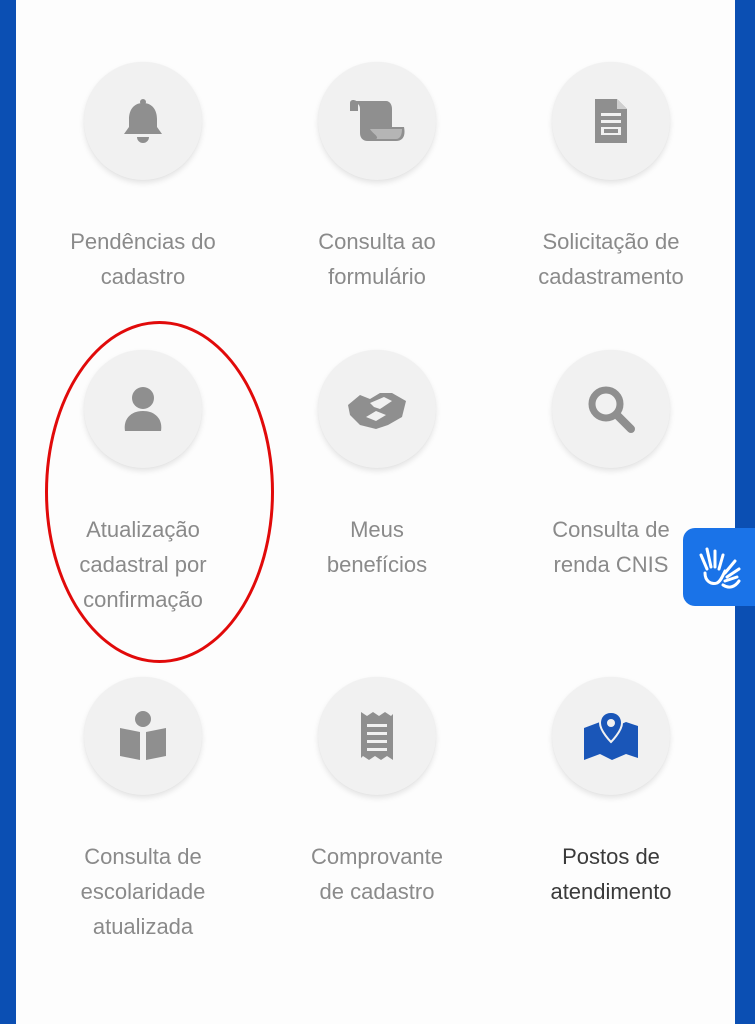 This screenshot has width=755, height=1024. Describe the element at coordinates (143, 259) in the screenshot. I see `menu-item-label: Pendências do cadastro` at that location.